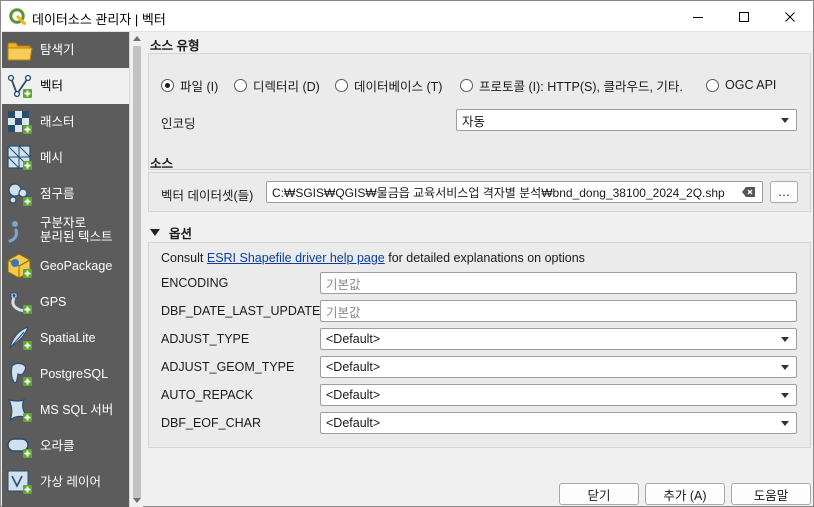 The image size is (814, 507). What do you see at coordinates (199, 86) in the screenshot?
I see `radio-label: 파일 (I)` at bounding box center [199, 86].